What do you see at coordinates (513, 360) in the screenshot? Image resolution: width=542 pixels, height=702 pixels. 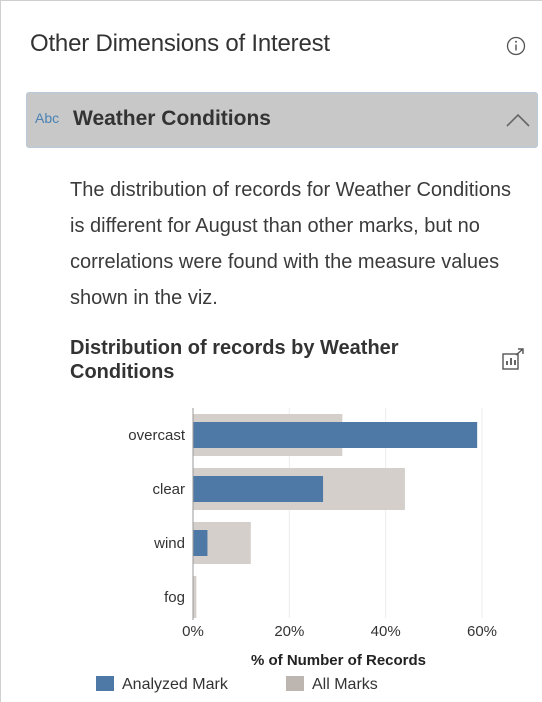 I see `open-chart-icon` at bounding box center [513, 360].